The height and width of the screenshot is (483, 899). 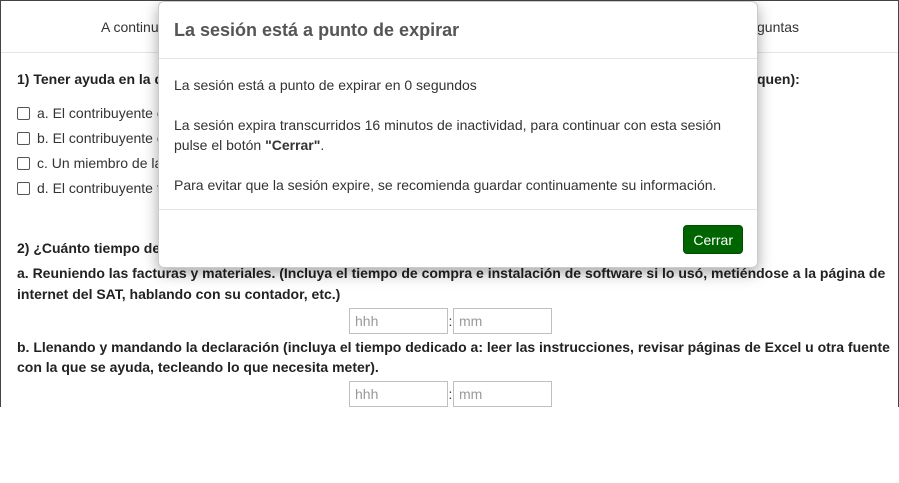 What do you see at coordinates (99, 188) in the screenshot?
I see `option-d-label: d. El contribuyente t` at bounding box center [99, 188].